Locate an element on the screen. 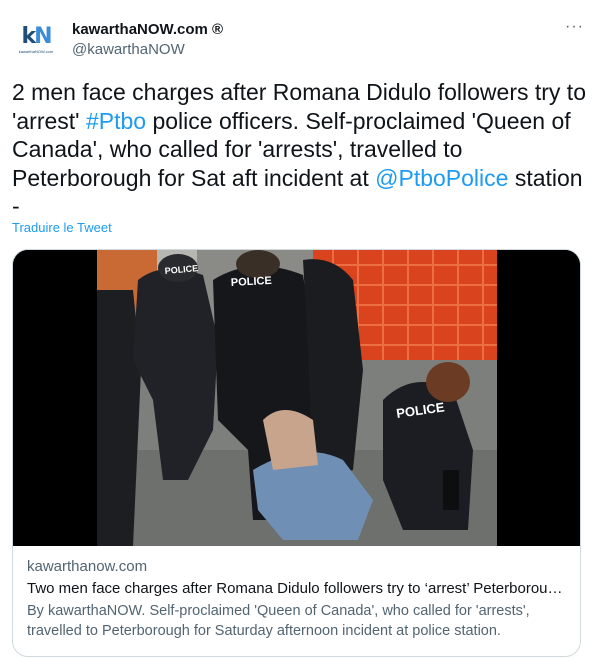  avatar: kN kawarthaNOW.com is located at coordinates (36, 40).